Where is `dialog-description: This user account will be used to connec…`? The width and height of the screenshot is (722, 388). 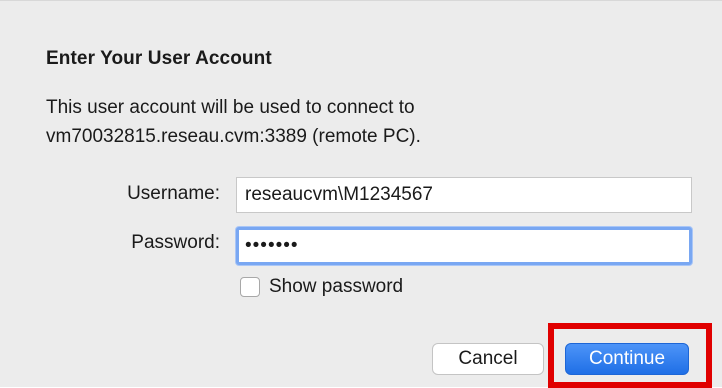
dialog-description: This user account will be used to connec… is located at coordinates (346, 122).